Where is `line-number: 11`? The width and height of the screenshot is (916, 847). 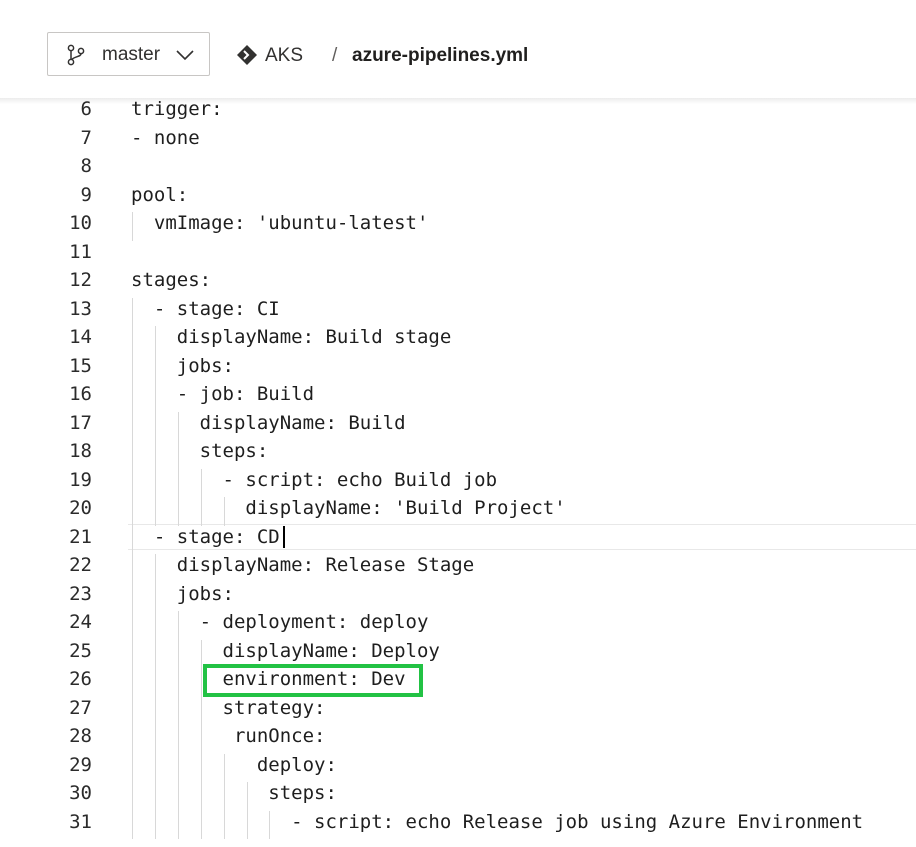
line-number: 11 is located at coordinates (80, 251).